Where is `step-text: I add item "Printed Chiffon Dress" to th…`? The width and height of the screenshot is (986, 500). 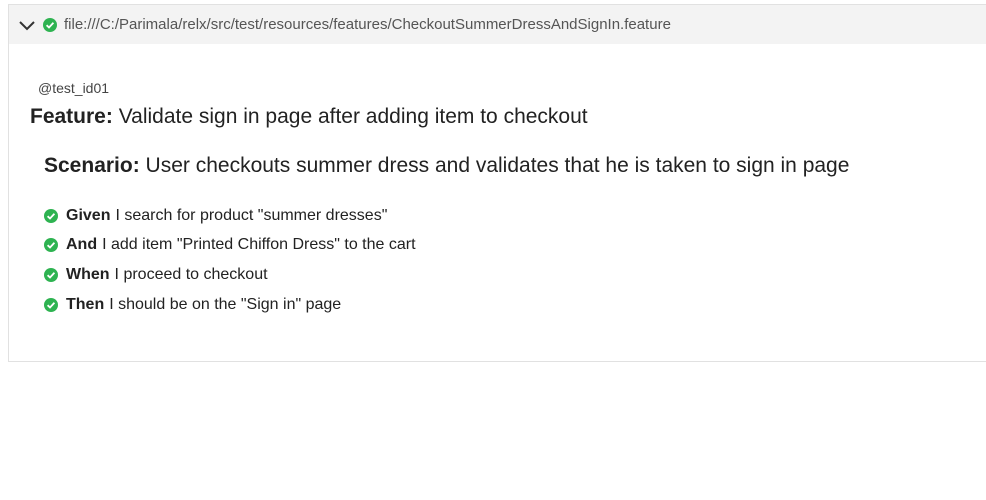
step-text: I add item "Printed Chiffon Dress" to th… is located at coordinates (259, 245).